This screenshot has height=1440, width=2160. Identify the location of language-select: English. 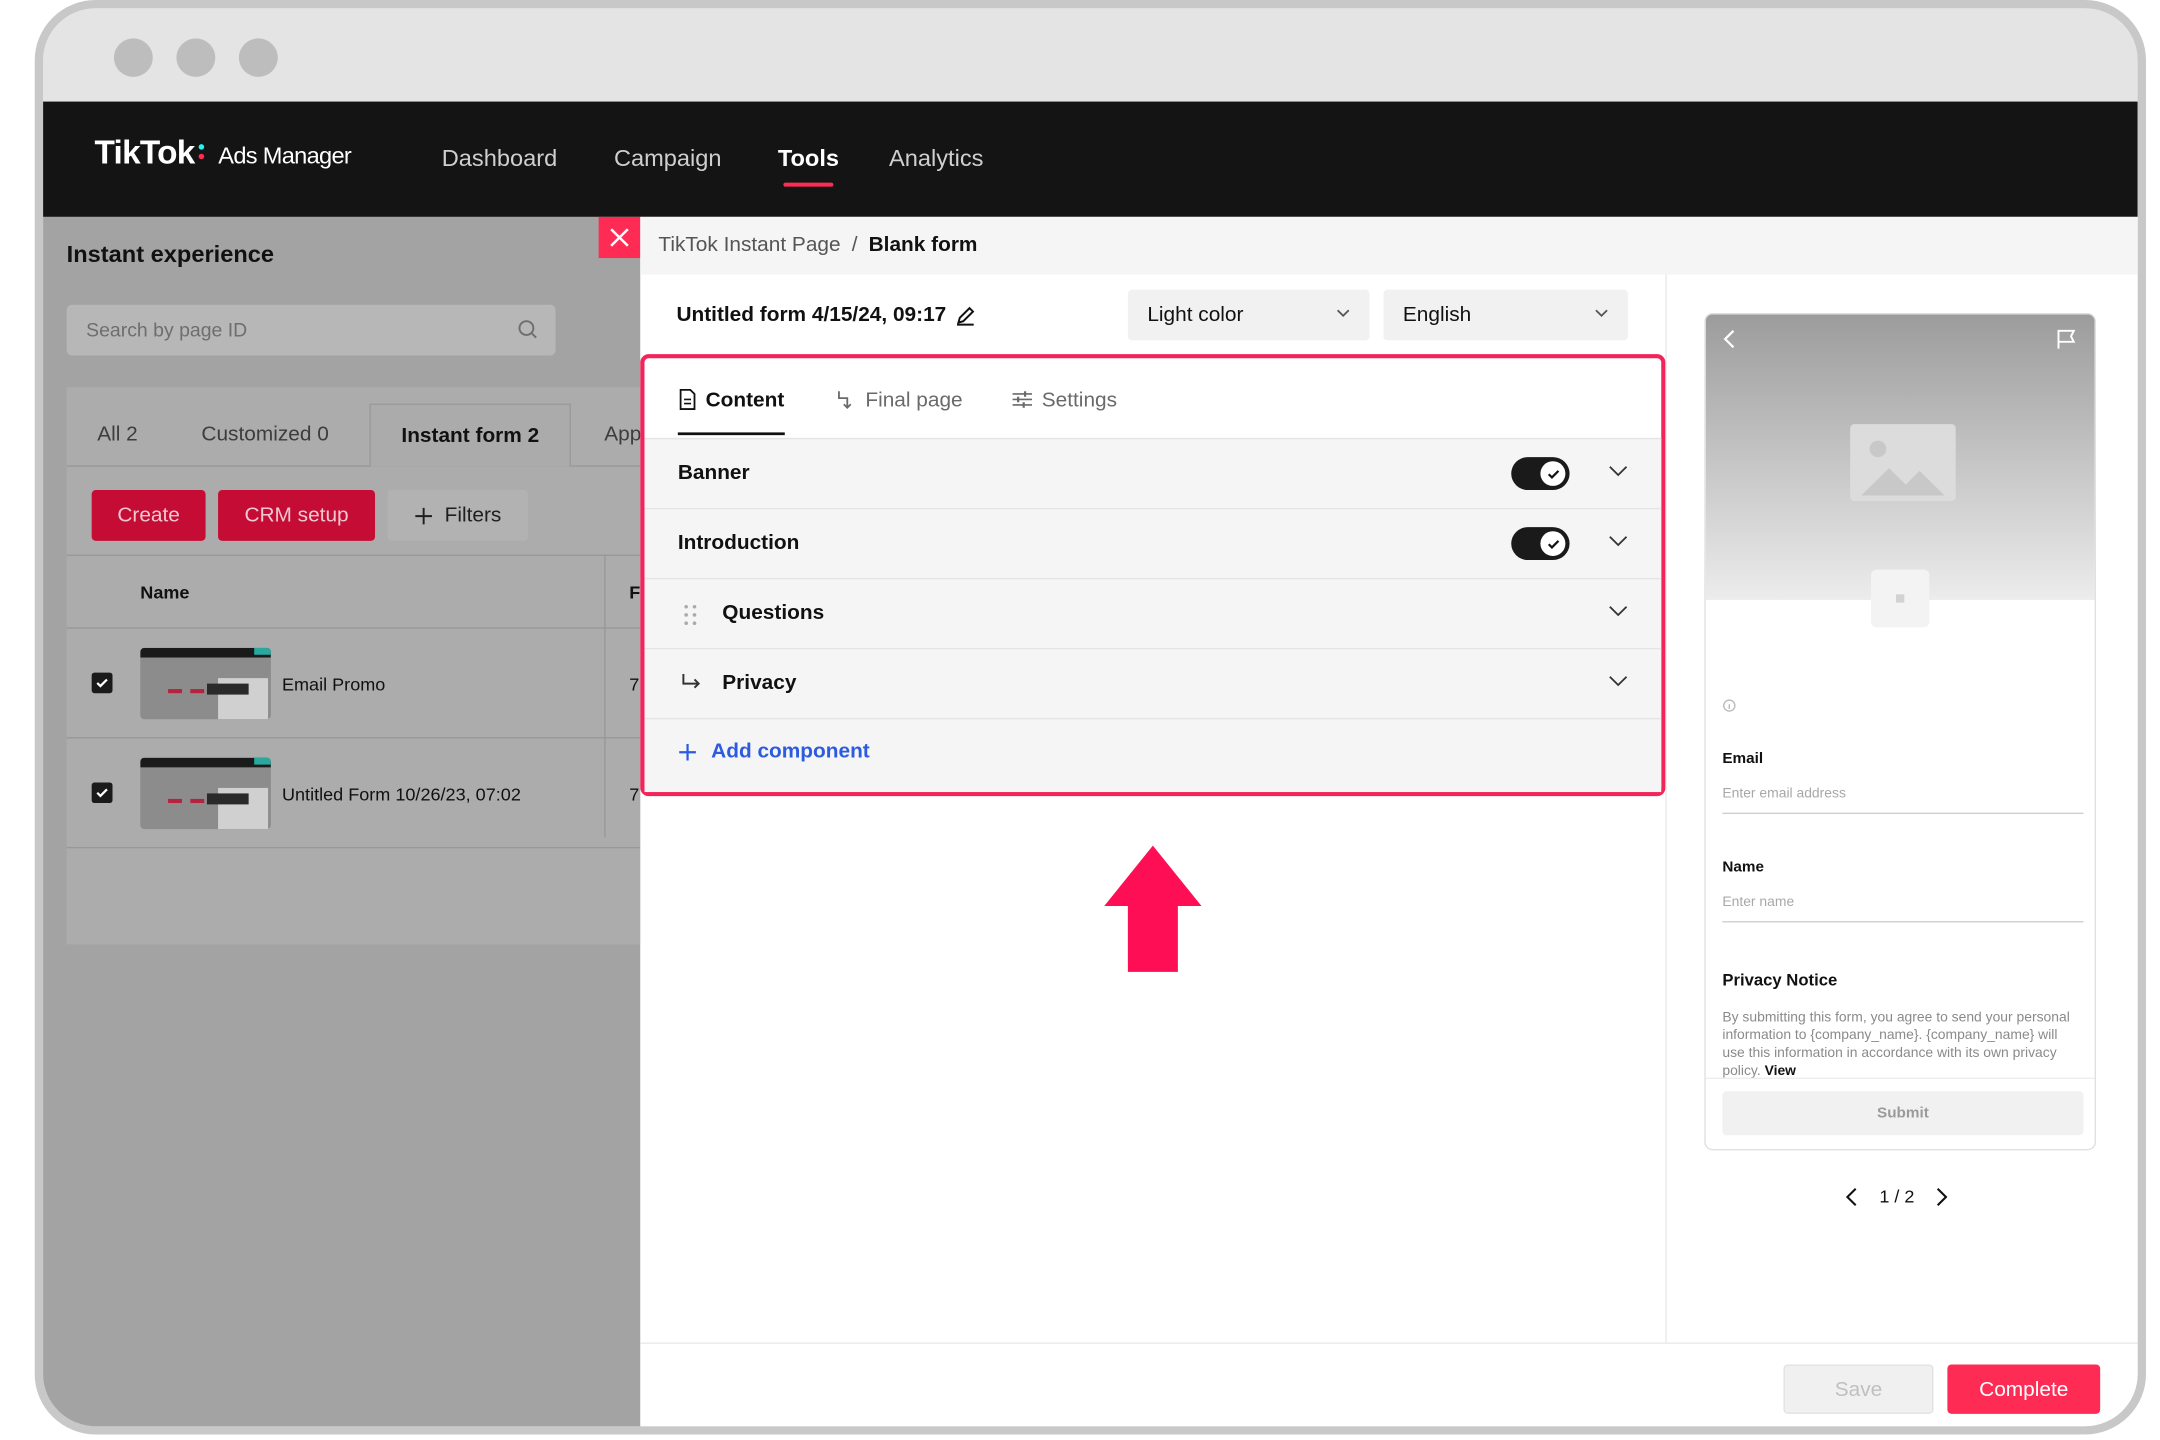
(1505, 315).